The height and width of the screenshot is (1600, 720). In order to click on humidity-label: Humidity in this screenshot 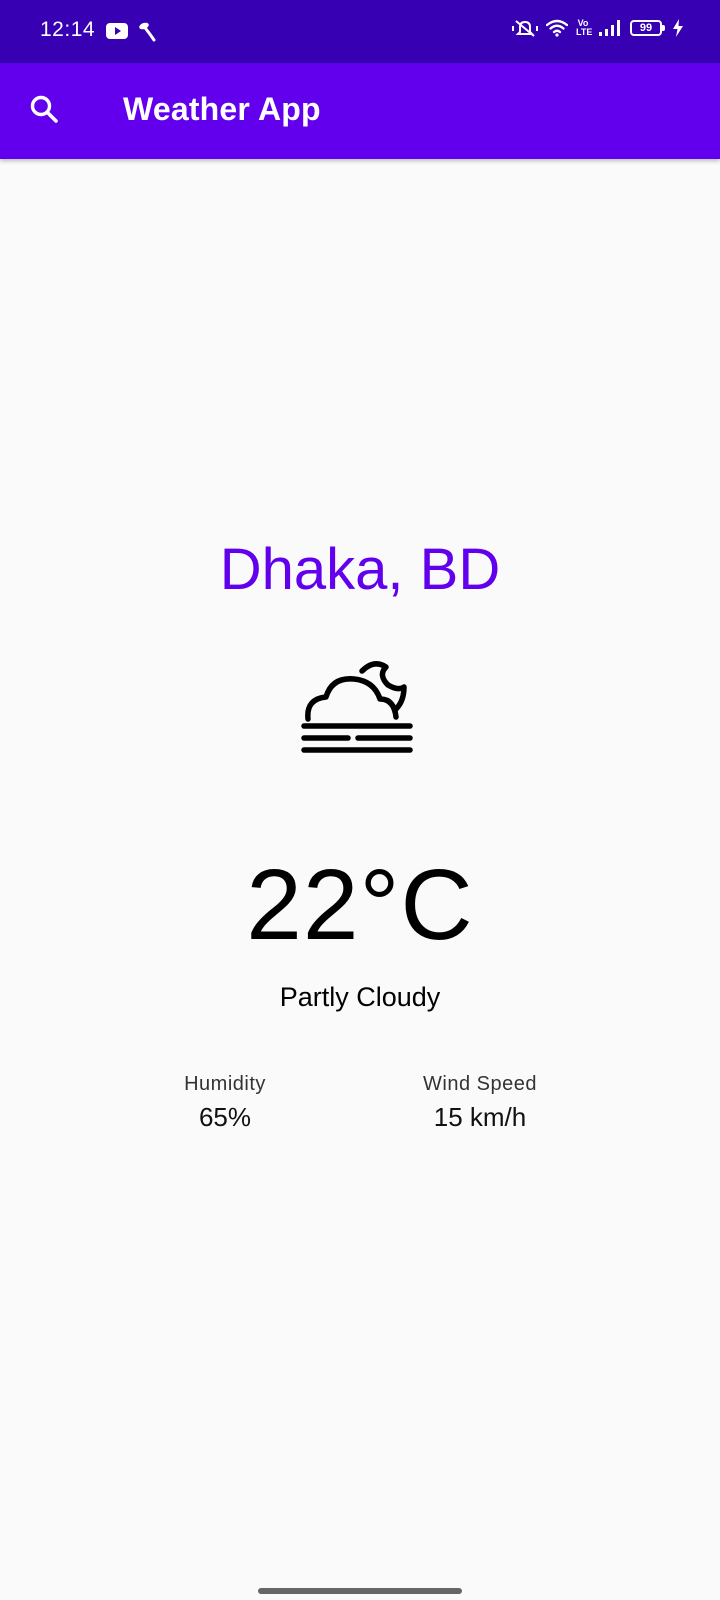, I will do `click(225, 1084)`.